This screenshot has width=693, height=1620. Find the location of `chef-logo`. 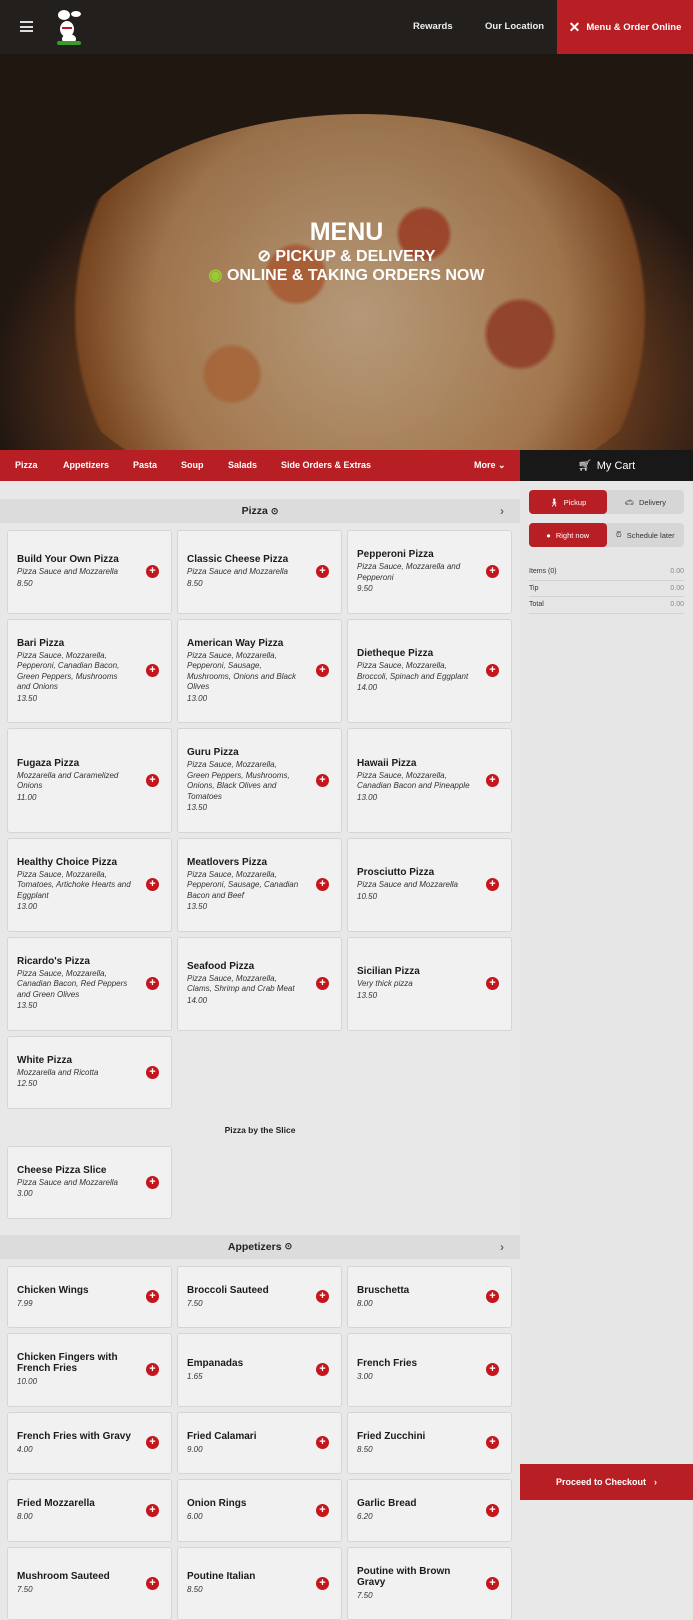

chef-logo is located at coordinates (69, 27).